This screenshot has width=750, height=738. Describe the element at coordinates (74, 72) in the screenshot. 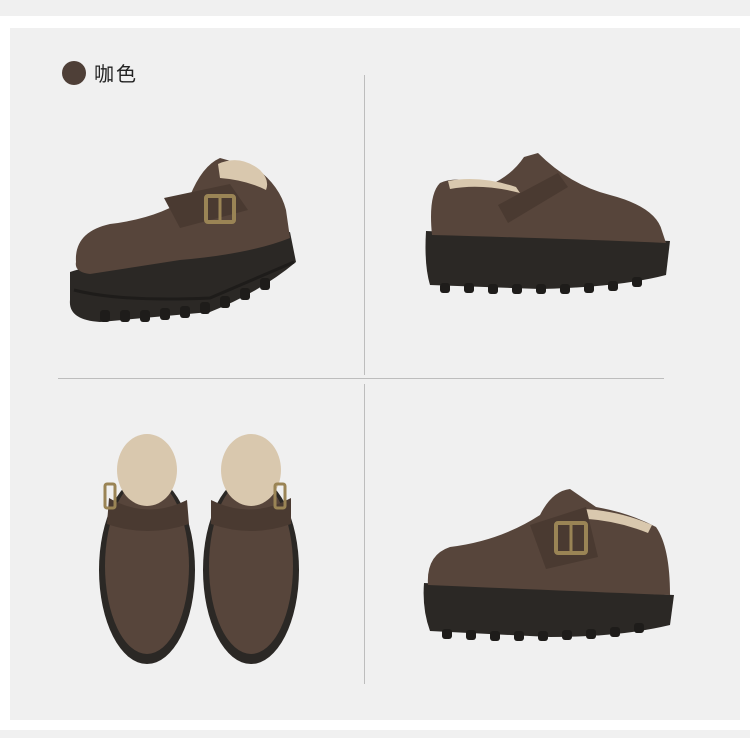

I see `color-swatch` at that location.